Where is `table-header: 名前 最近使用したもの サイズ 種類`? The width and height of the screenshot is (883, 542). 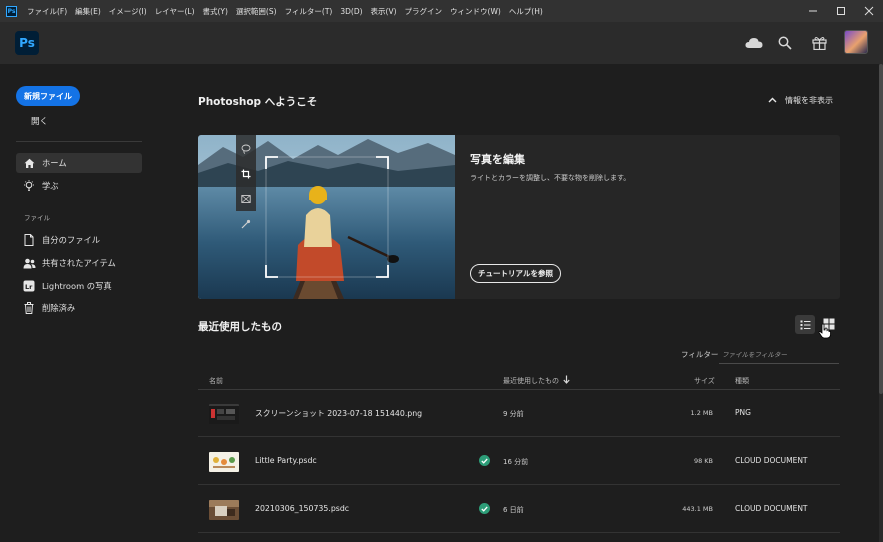
table-header: 名前 最近使用したもの サイズ 種類 is located at coordinates (519, 381).